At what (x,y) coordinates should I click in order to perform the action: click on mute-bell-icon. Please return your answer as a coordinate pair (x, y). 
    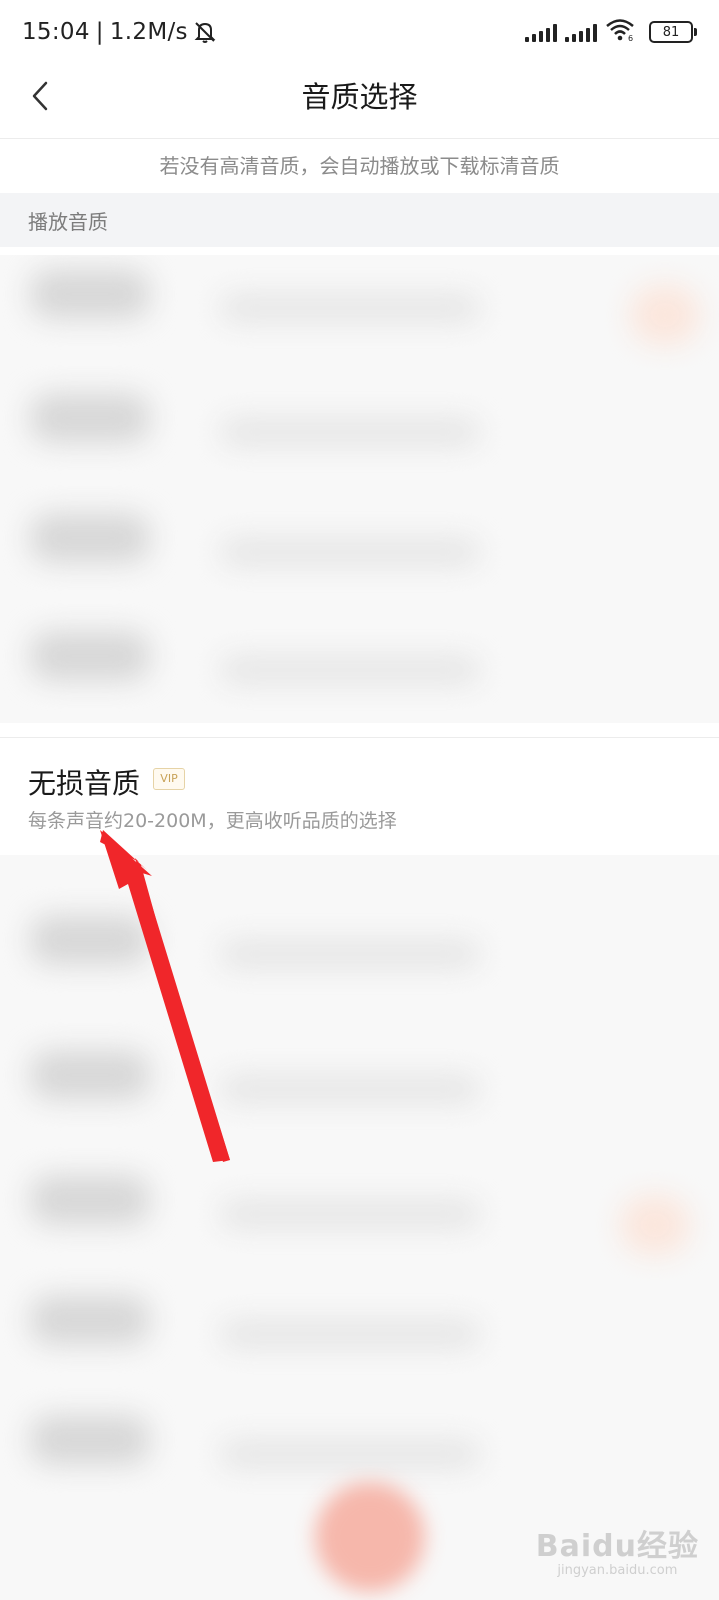
    Looking at the image, I should click on (205, 32).